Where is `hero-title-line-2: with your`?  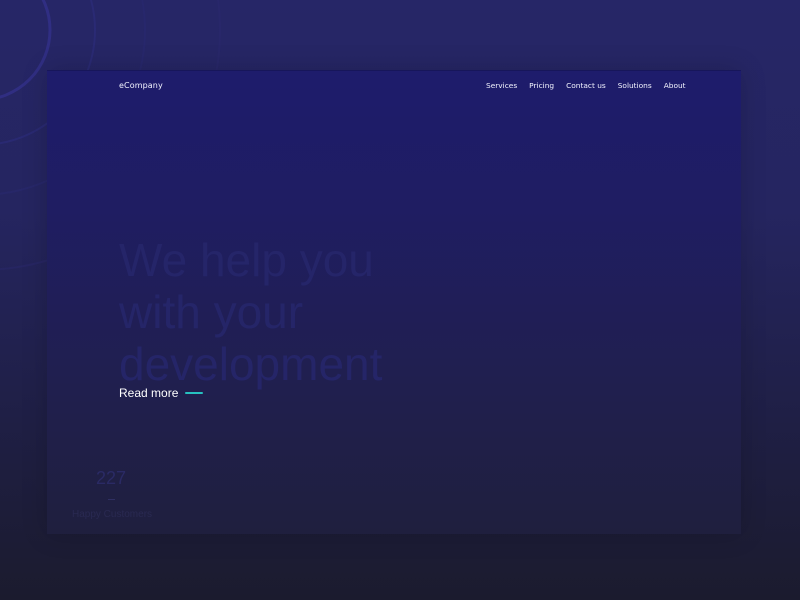
hero-title-line-2: with your is located at coordinates (211, 311).